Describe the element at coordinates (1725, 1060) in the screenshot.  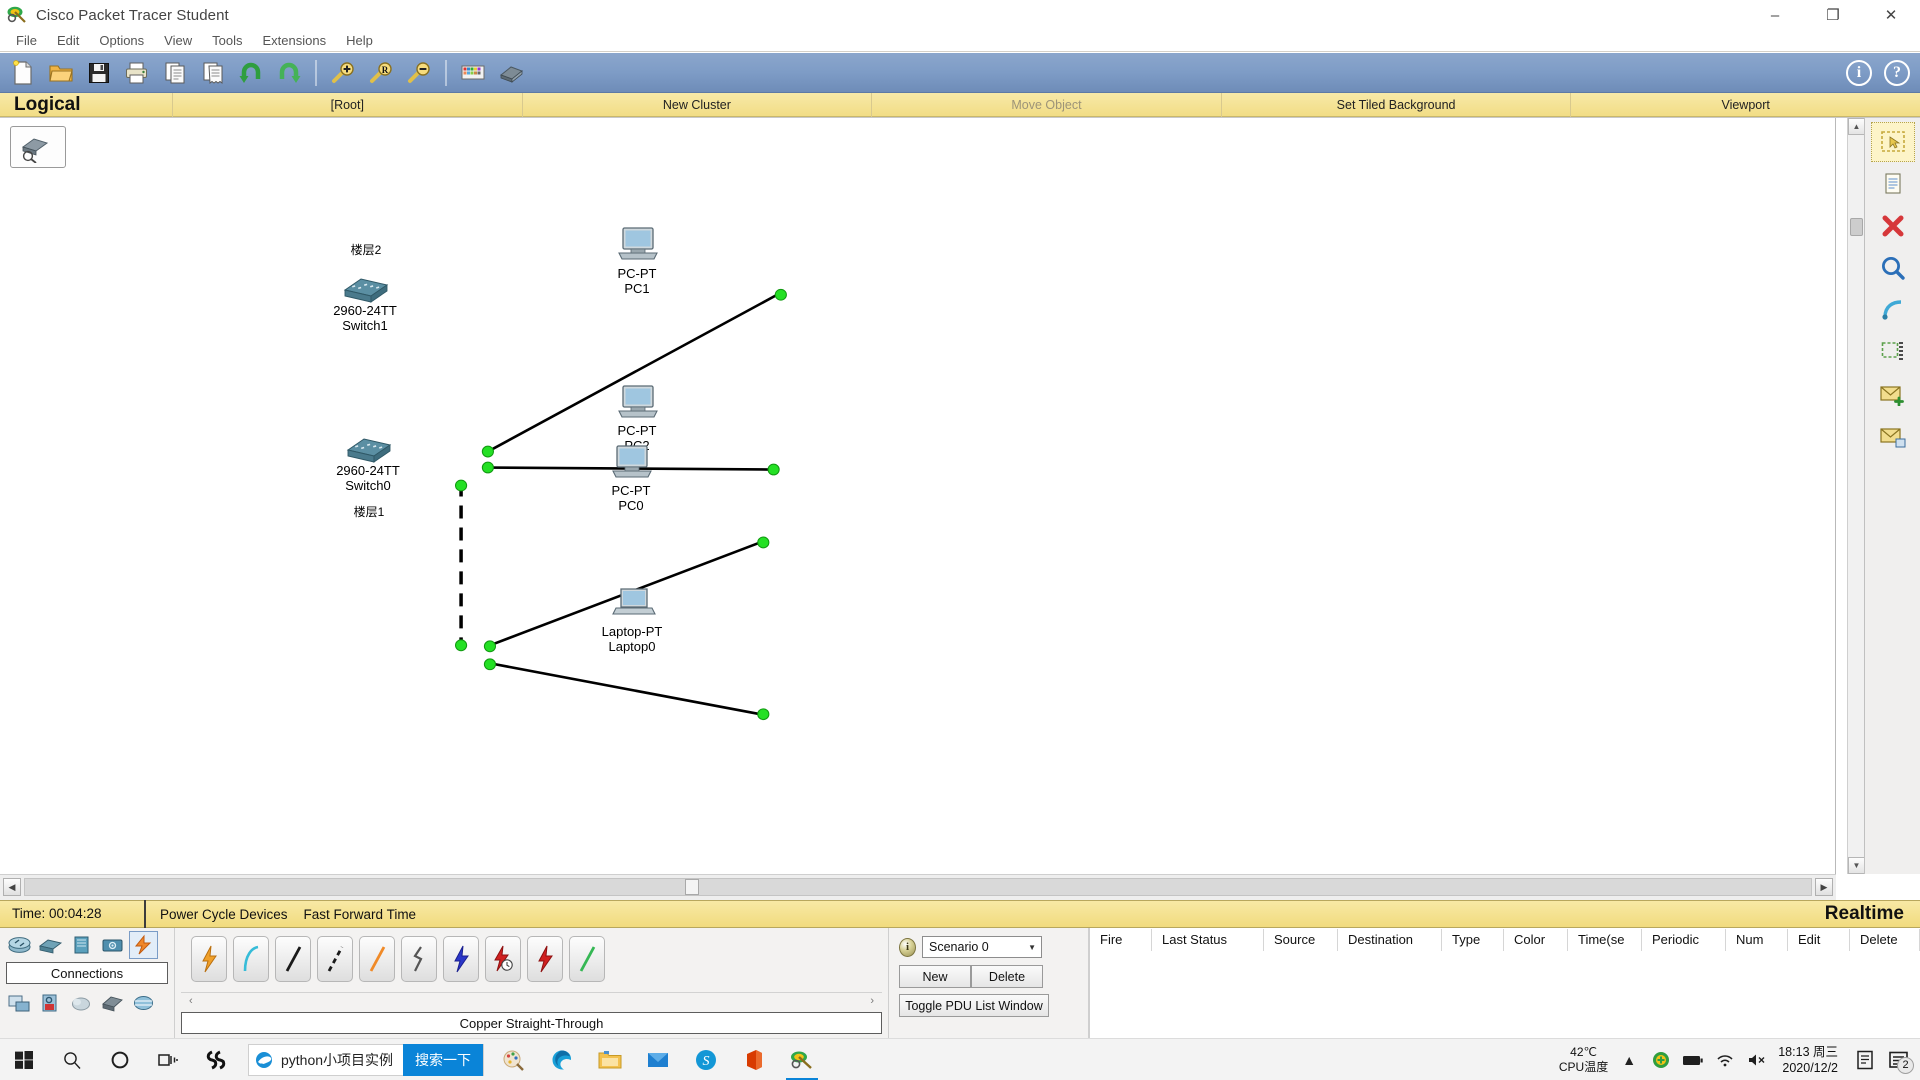
I see `wifi-icon` at that location.